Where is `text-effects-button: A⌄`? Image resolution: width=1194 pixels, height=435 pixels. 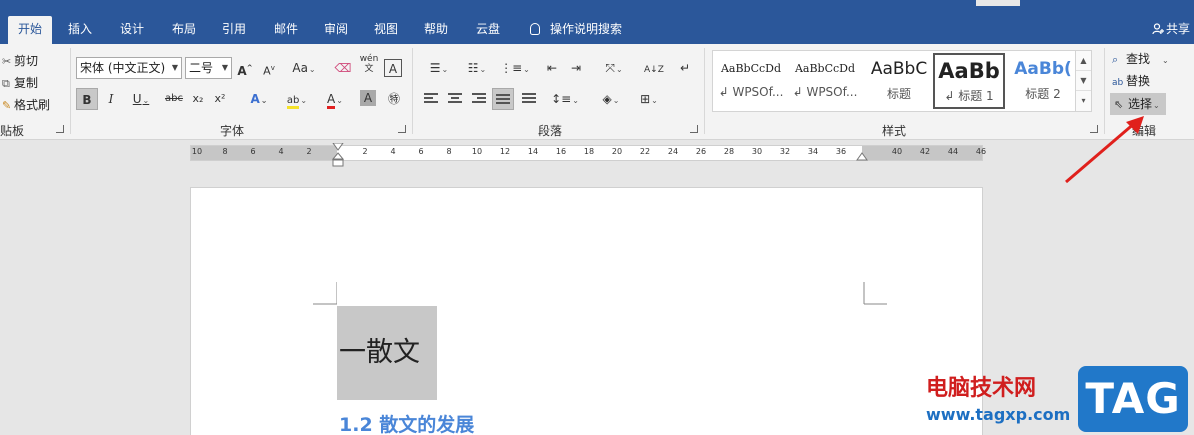 text-effects-button: A⌄ is located at coordinates (259, 99).